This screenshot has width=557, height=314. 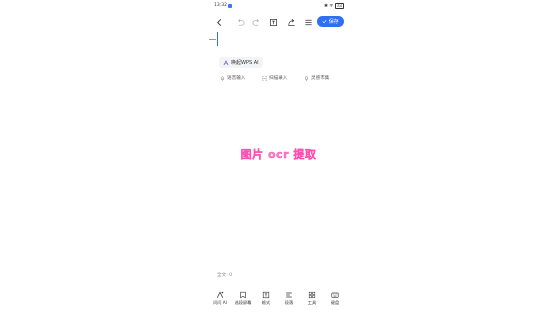 What do you see at coordinates (278, 154) in the screenshot?
I see `overlay-caption: 图片 ocr 提取` at bounding box center [278, 154].